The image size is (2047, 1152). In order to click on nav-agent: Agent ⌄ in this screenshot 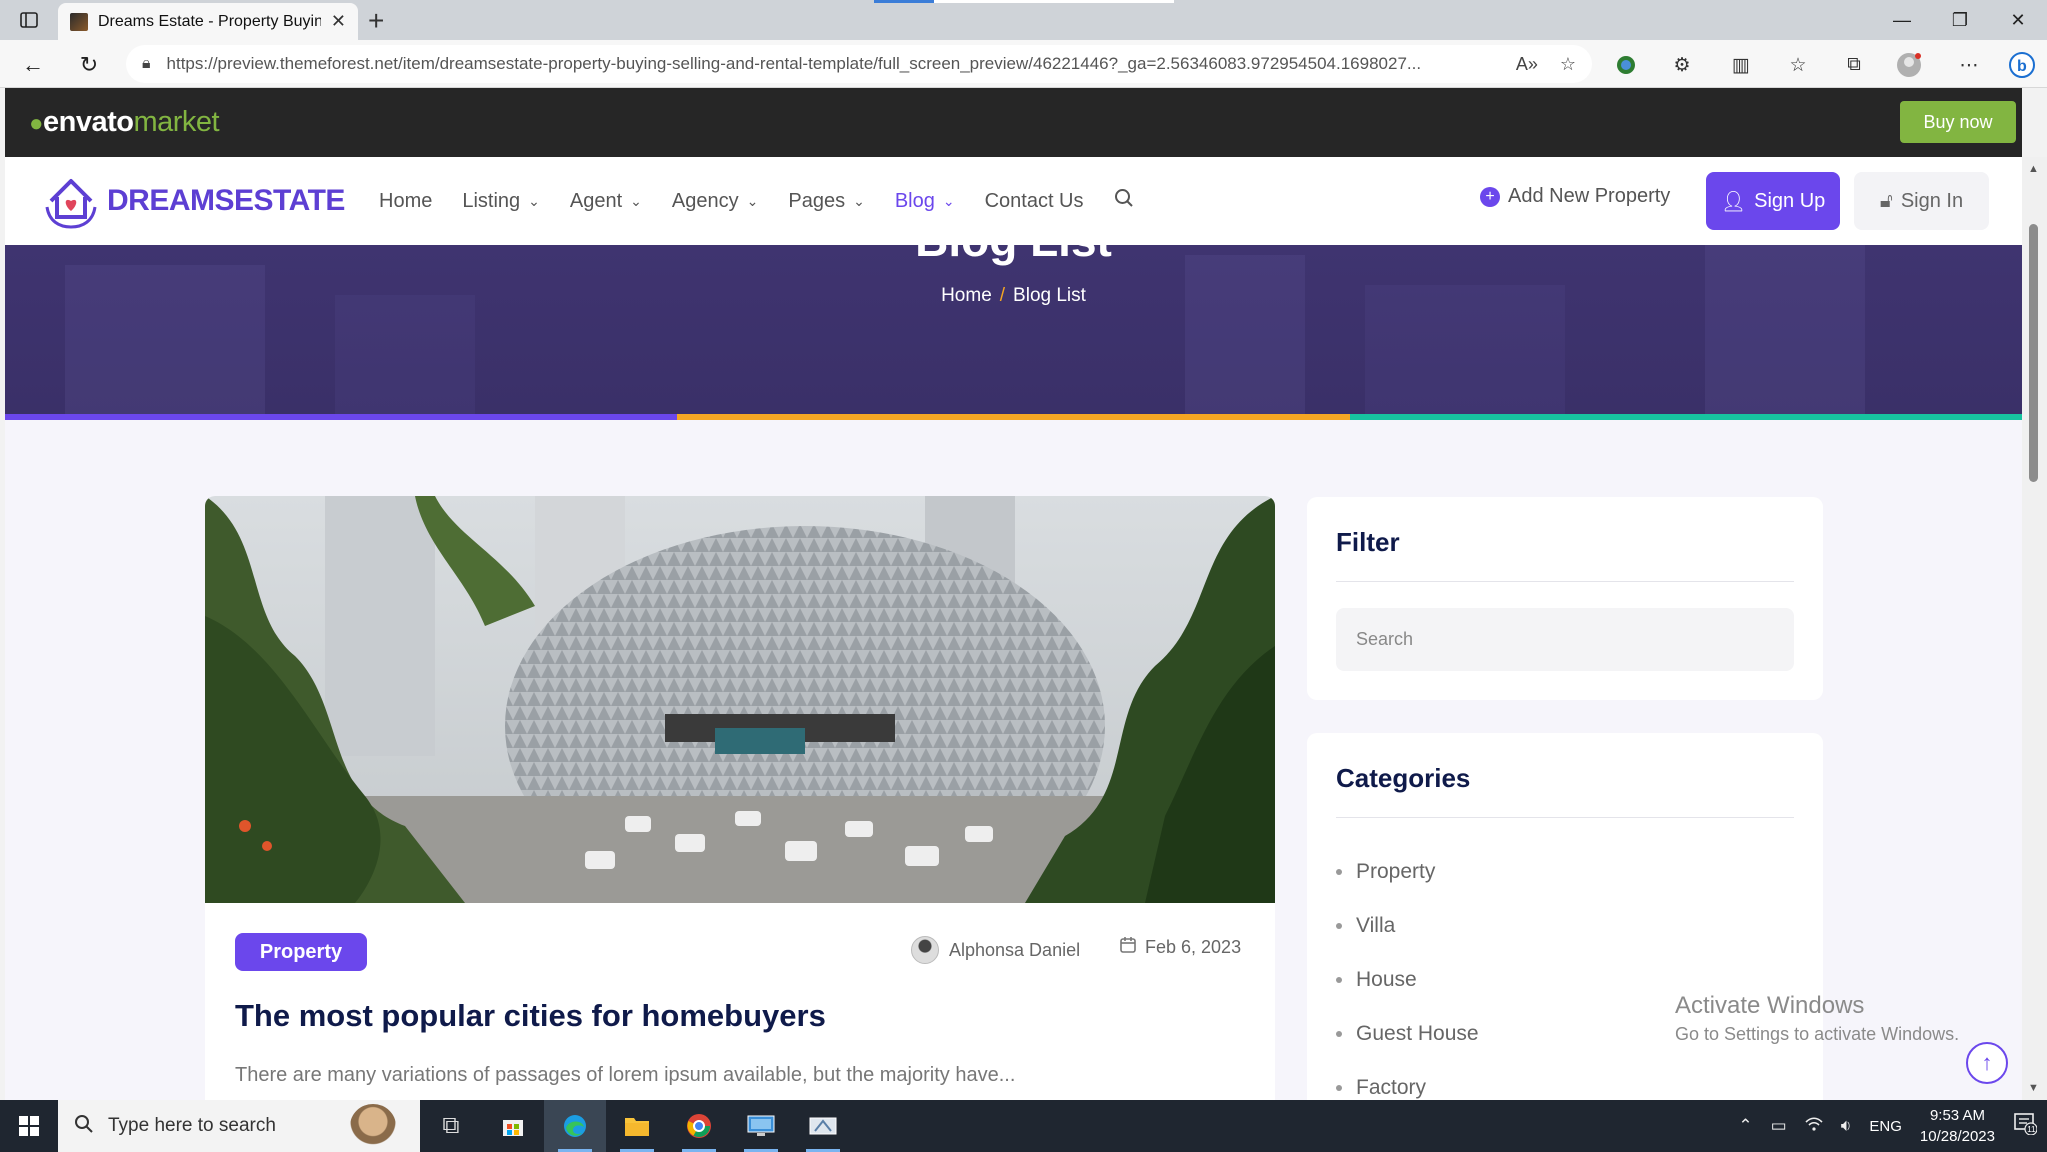, I will do `click(606, 201)`.